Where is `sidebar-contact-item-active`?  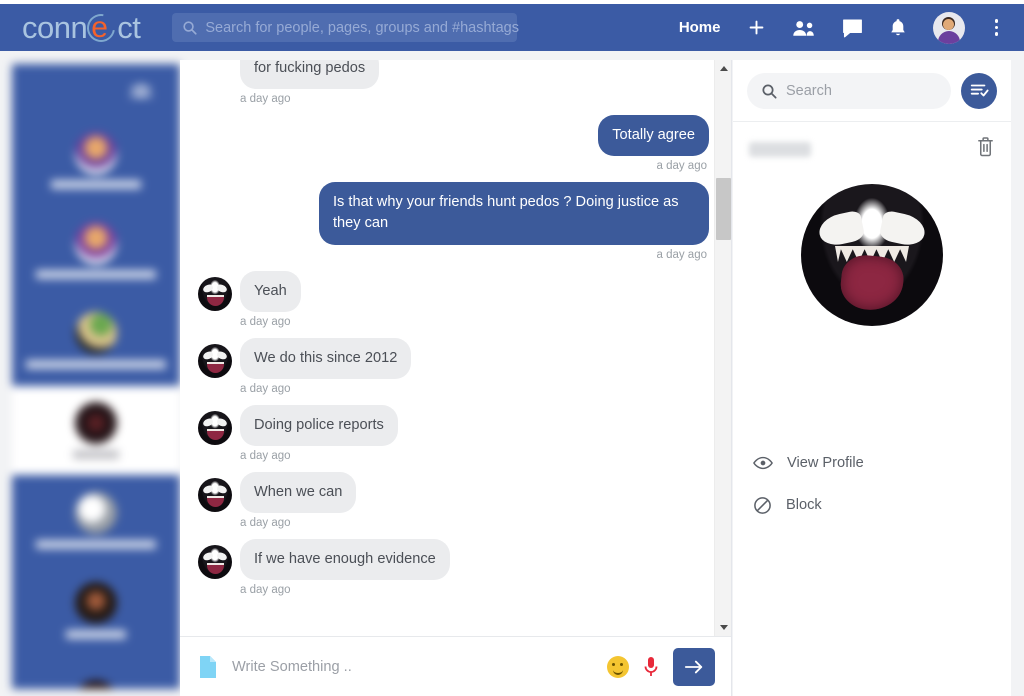
sidebar-contact-item-active is located at coordinates (96, 431).